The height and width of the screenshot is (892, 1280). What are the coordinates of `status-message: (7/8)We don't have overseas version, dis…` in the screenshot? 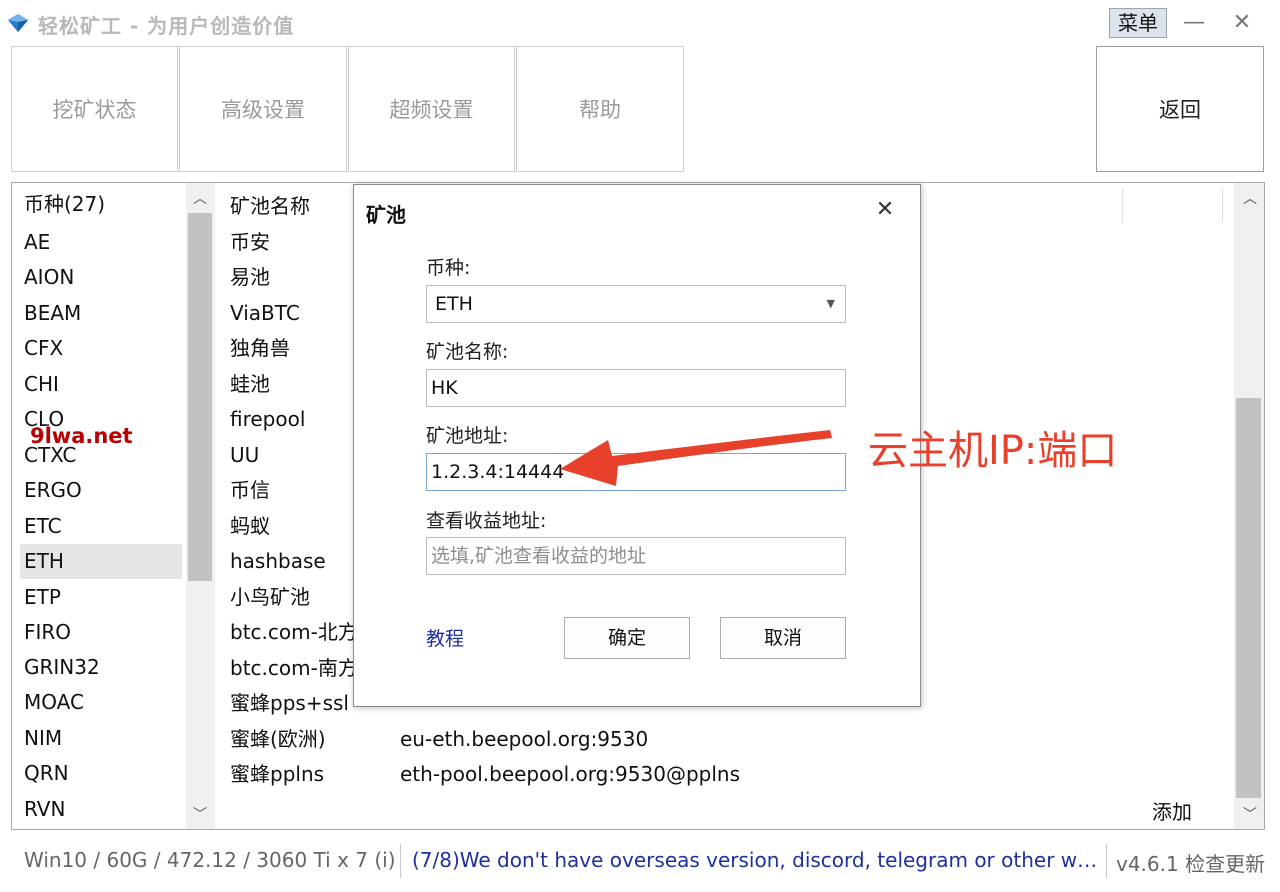 It's located at (756, 860).